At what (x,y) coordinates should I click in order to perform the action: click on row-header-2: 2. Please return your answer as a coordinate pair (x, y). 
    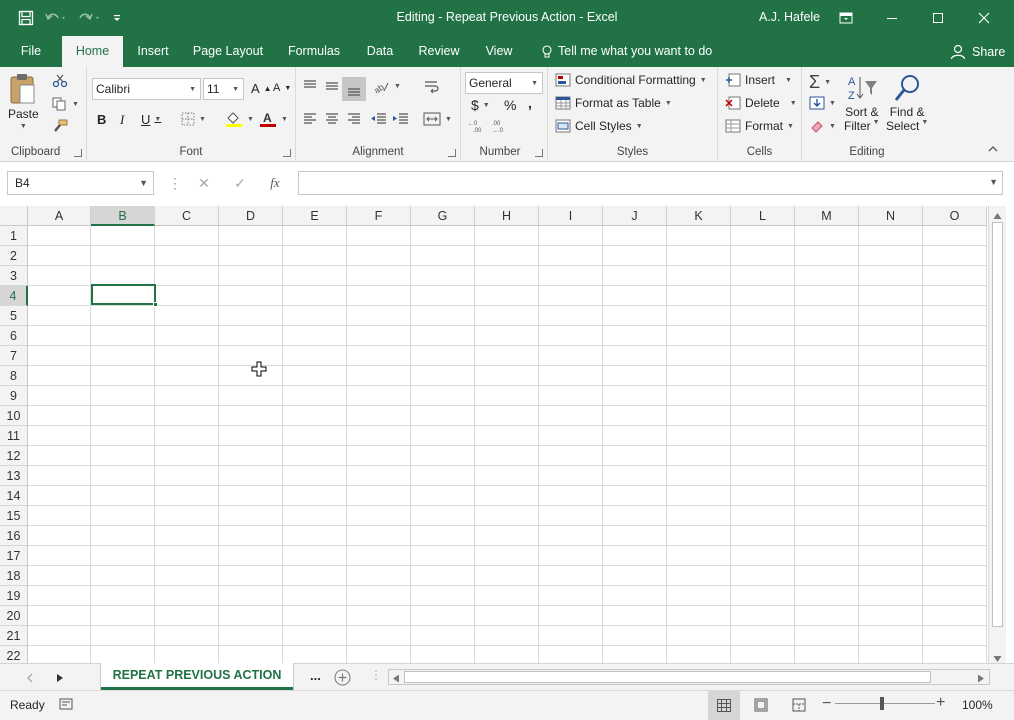
    Looking at the image, I should click on (14, 256).